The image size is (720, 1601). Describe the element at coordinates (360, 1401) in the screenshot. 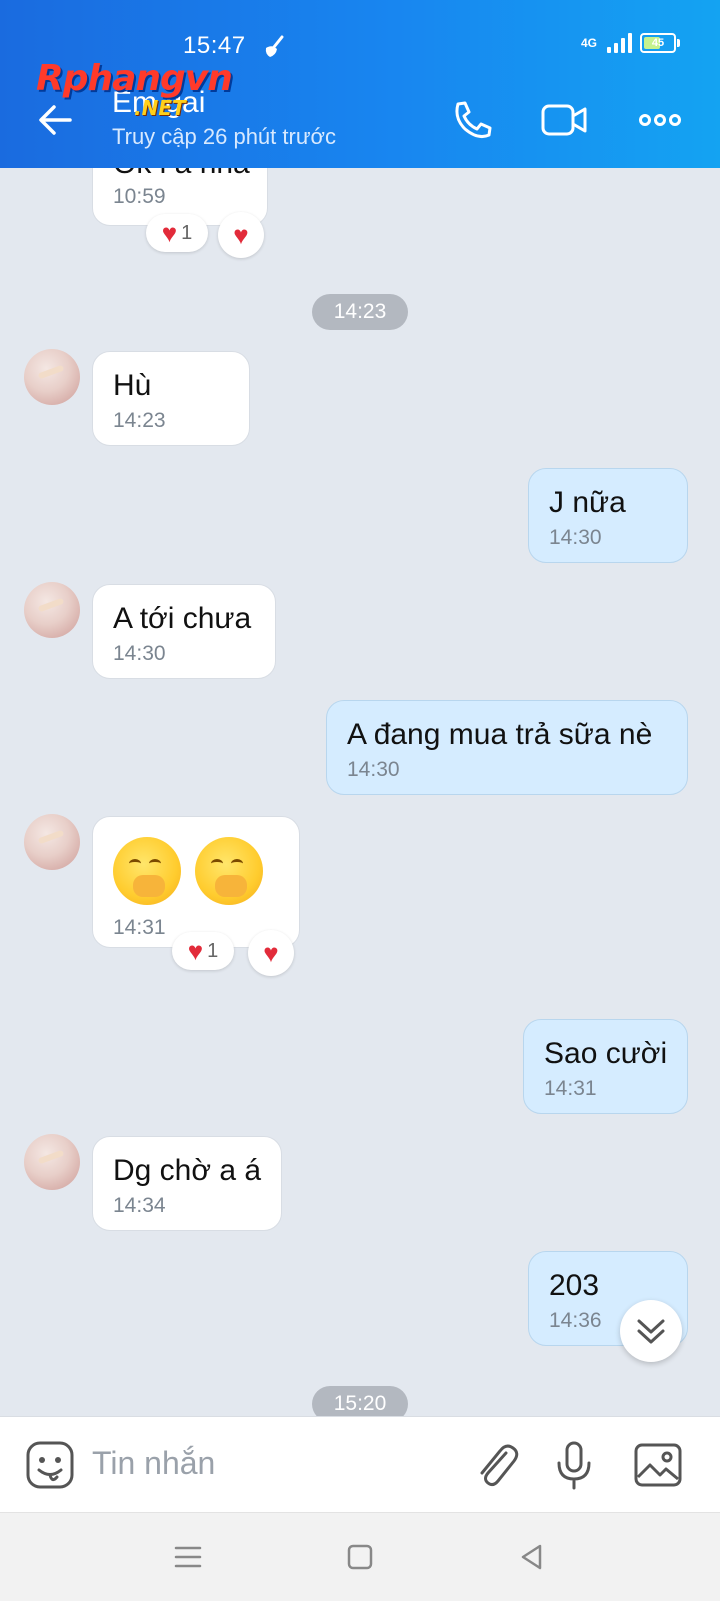

I see `time-separator: 15:20` at that location.